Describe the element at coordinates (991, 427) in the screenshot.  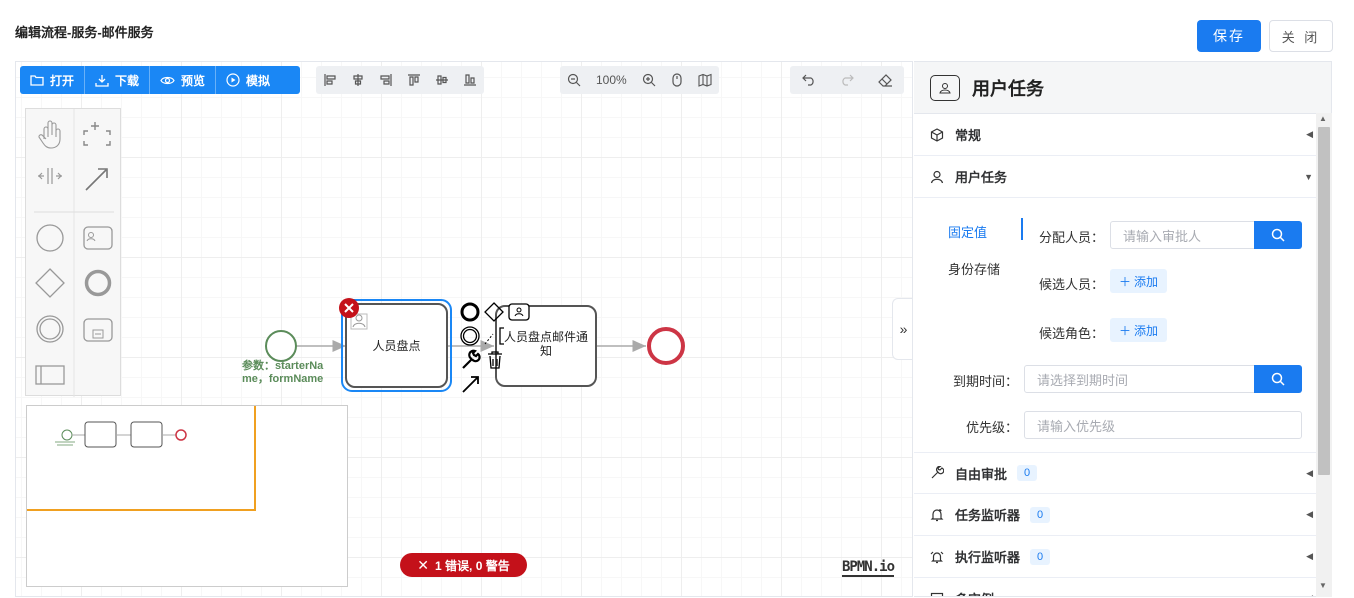
I see `priority-label: 优先级：` at that location.